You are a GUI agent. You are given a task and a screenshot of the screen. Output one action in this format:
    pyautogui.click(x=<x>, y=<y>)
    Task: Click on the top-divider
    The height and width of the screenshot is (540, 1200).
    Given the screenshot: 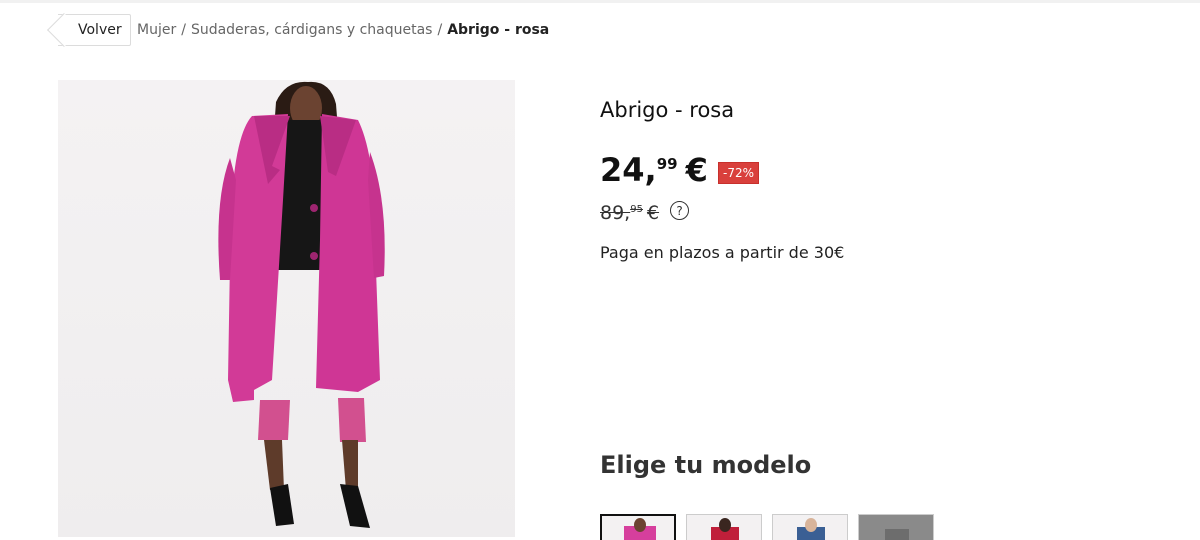 What is the action you would take?
    pyautogui.click(x=600, y=1)
    